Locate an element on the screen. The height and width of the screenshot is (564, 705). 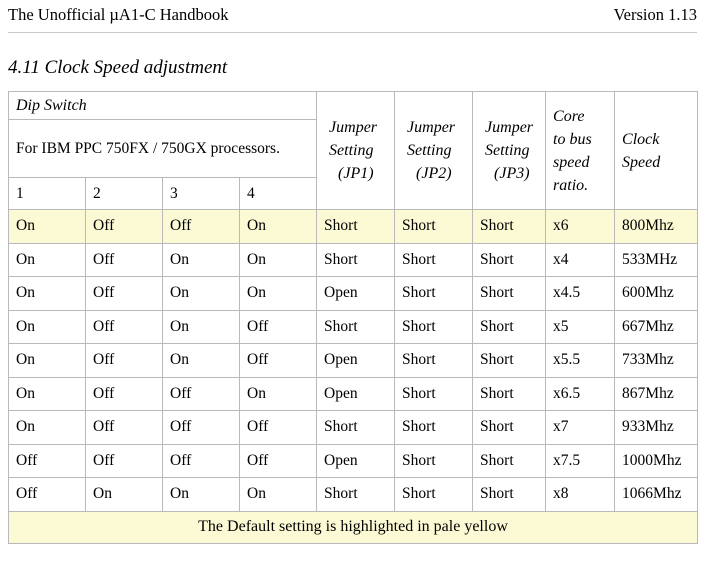
jp3-line2: Setting is located at coordinates (507, 150).